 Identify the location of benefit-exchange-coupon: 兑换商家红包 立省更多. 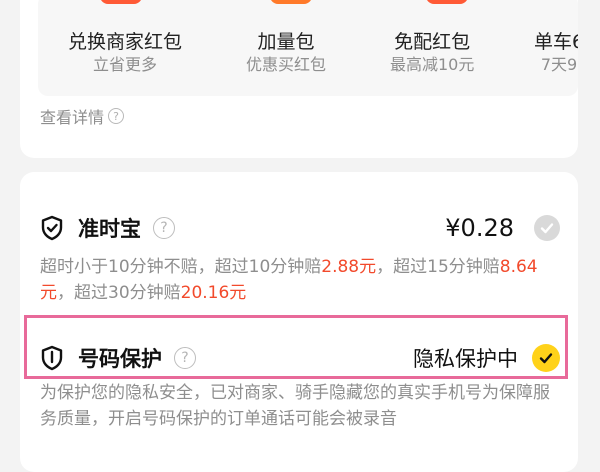
(125, 53).